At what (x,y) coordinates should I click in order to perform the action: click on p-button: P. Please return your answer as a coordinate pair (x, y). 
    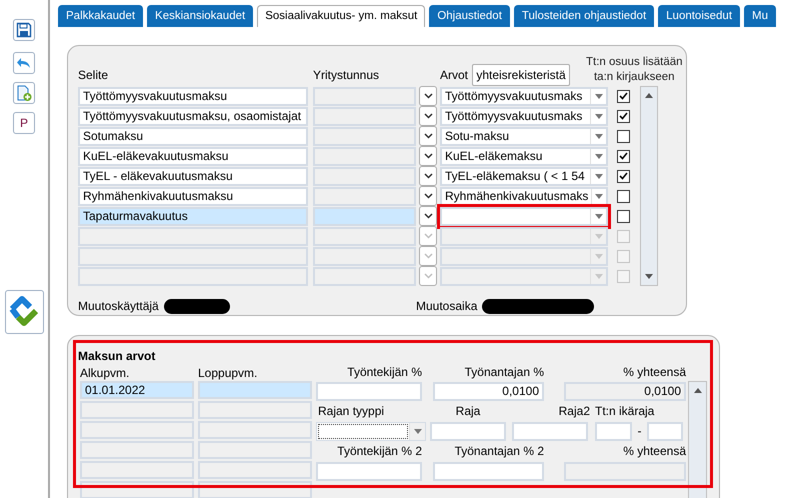
    Looking at the image, I should click on (24, 123).